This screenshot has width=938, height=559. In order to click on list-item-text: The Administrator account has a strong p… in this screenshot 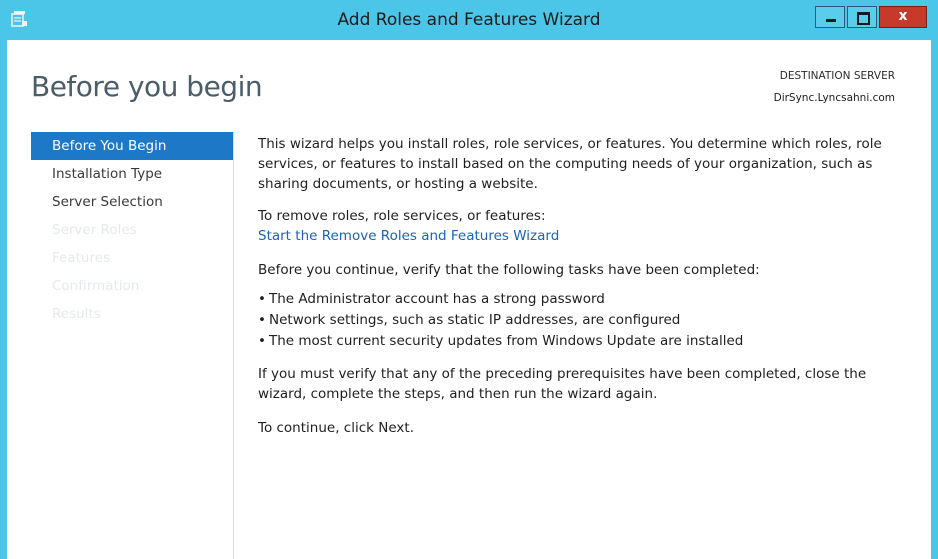, I will do `click(437, 299)`.